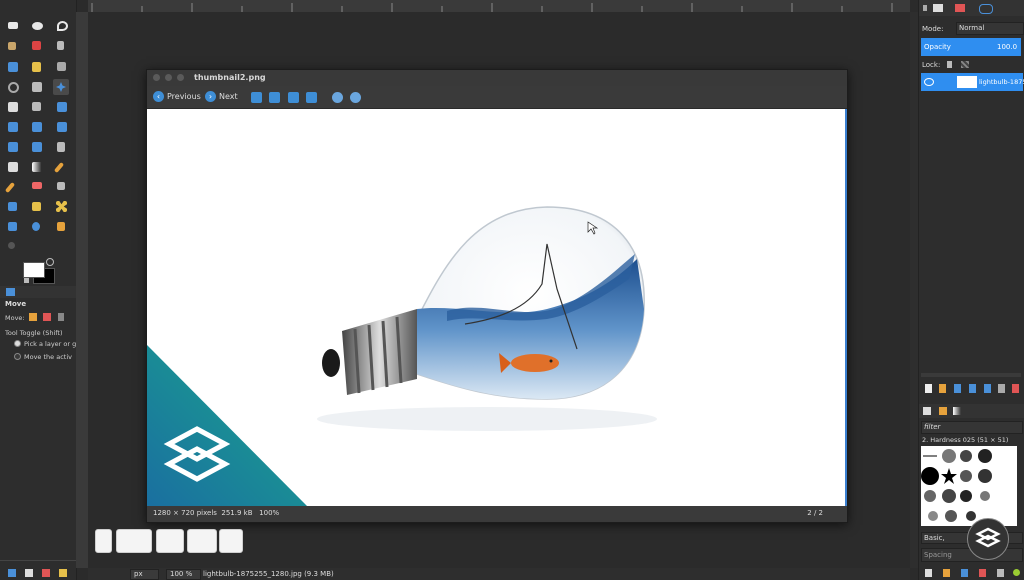 The image size is (1024, 580). Describe the element at coordinates (37, 87) in the screenshot. I see `measure-icon` at that location.